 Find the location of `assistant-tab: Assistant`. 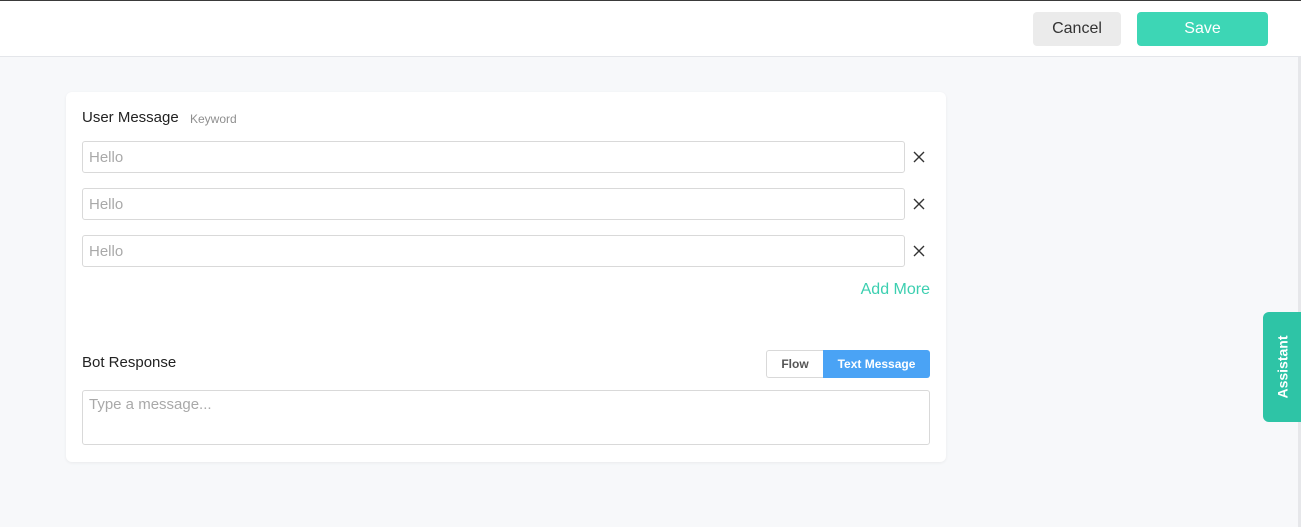

assistant-tab: Assistant is located at coordinates (1282, 367).